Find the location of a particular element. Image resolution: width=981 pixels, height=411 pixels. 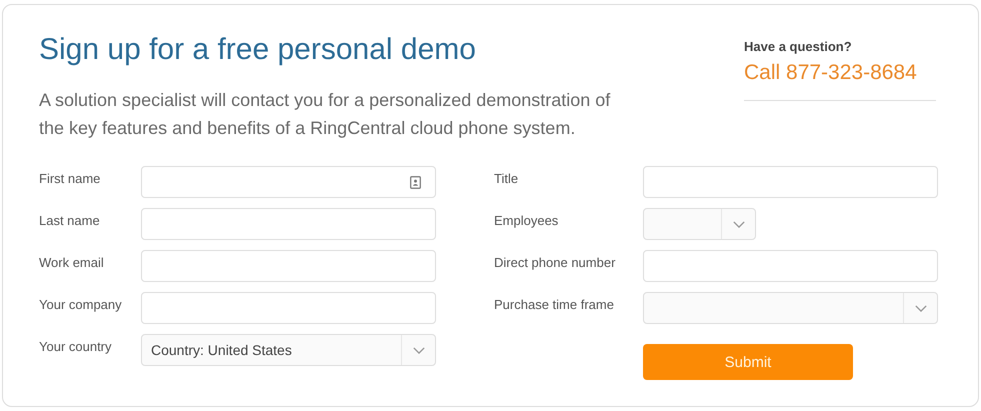

form-description: A solution specialist will contact you for a personalized demonstration of the key features and benefits of a RingCentral cloud phone system. is located at coordinates (325, 114).